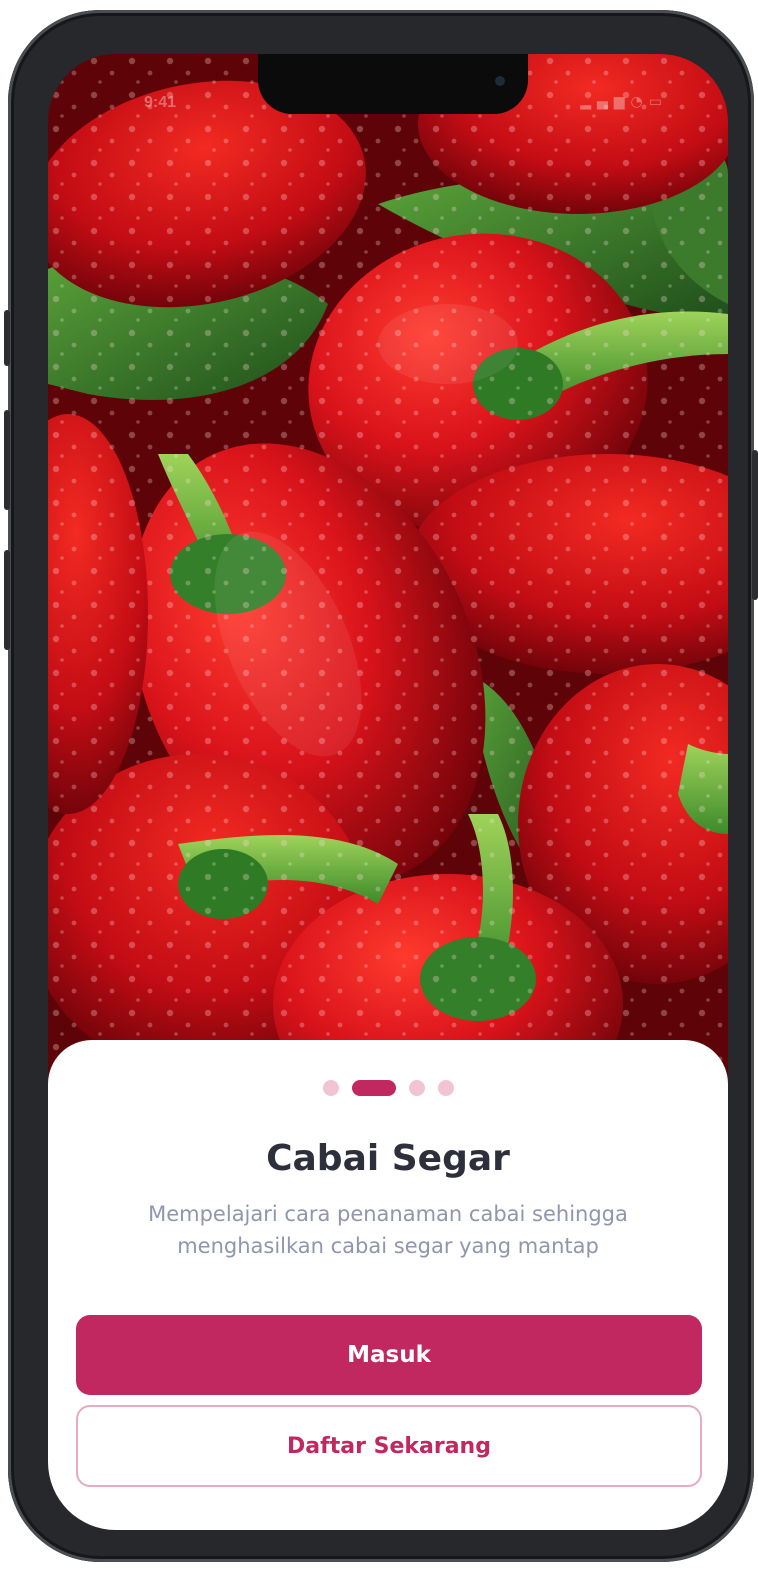 The image size is (758, 1570). What do you see at coordinates (605, 102) in the screenshot?
I see `signal-icon: ▂▄▆` at bounding box center [605, 102].